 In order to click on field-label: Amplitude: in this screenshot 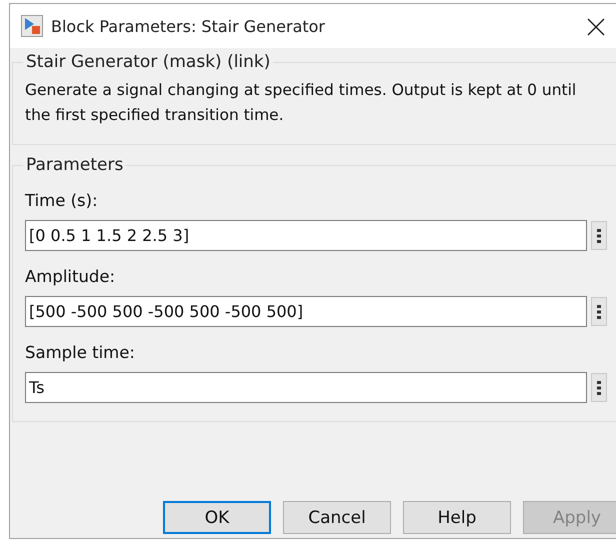, I will do `click(70, 276)`.